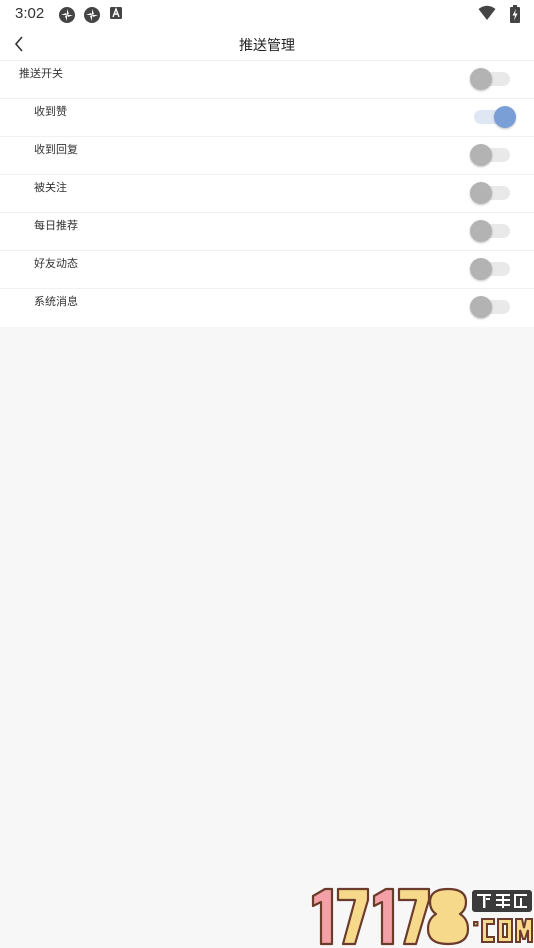 The image size is (534, 948). What do you see at coordinates (56, 149) in the screenshot?
I see `setting-label: 收到回复` at bounding box center [56, 149].